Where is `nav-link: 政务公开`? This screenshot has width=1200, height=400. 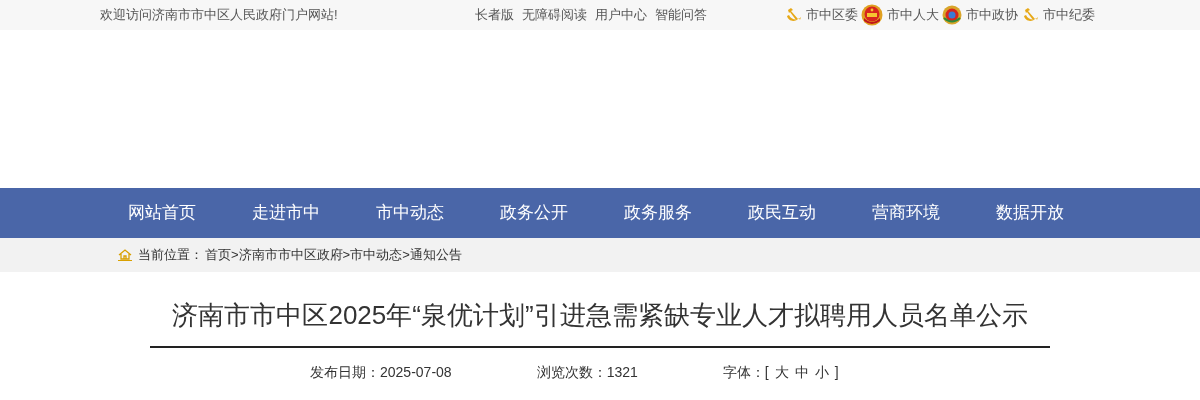
nav-link: 政务公开 is located at coordinates (534, 213).